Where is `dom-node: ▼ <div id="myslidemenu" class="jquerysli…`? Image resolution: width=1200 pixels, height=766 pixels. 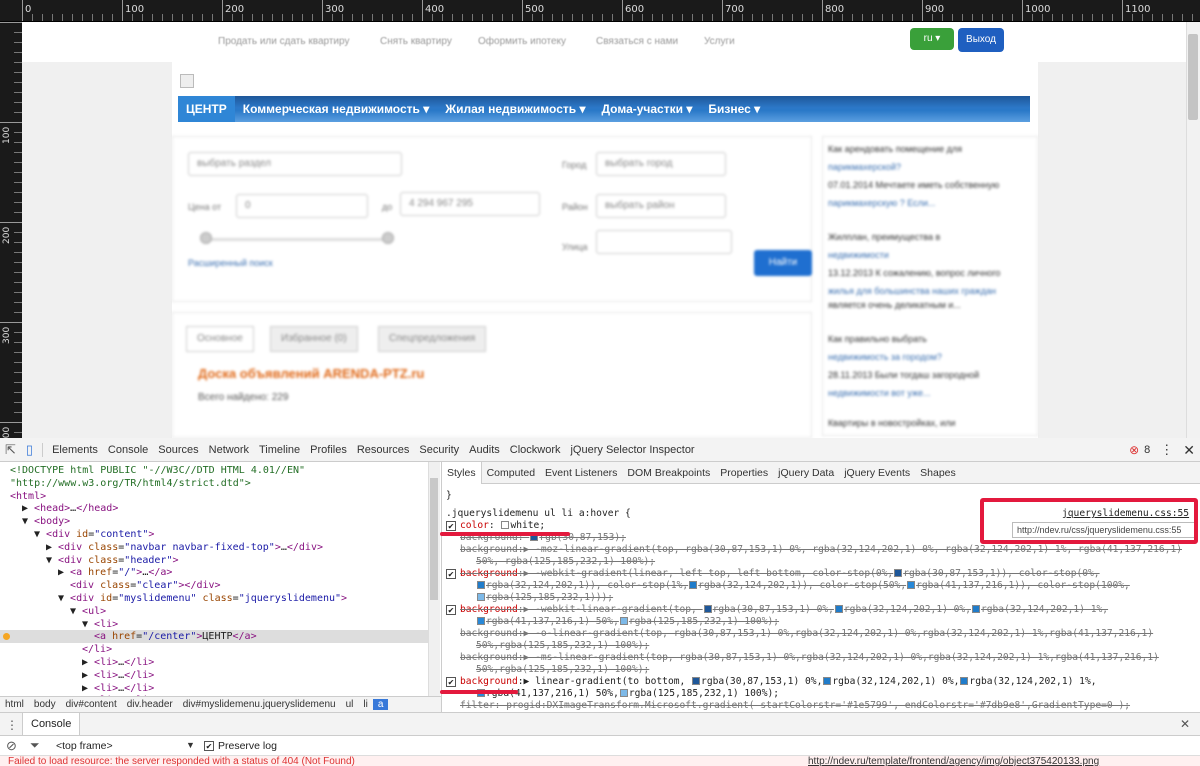 dom-node: ▼ <div id="myslidemenu" class="jquerysli… is located at coordinates (202, 598).